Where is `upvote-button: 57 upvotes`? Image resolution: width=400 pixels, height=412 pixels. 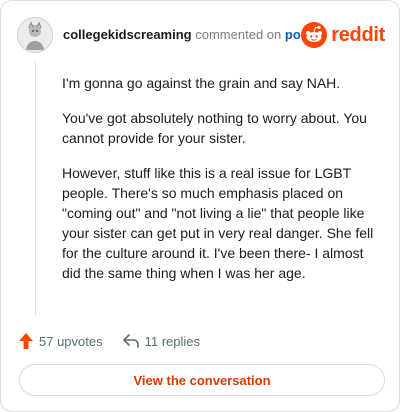 upvote-button: 57 upvotes is located at coordinates (61, 341).